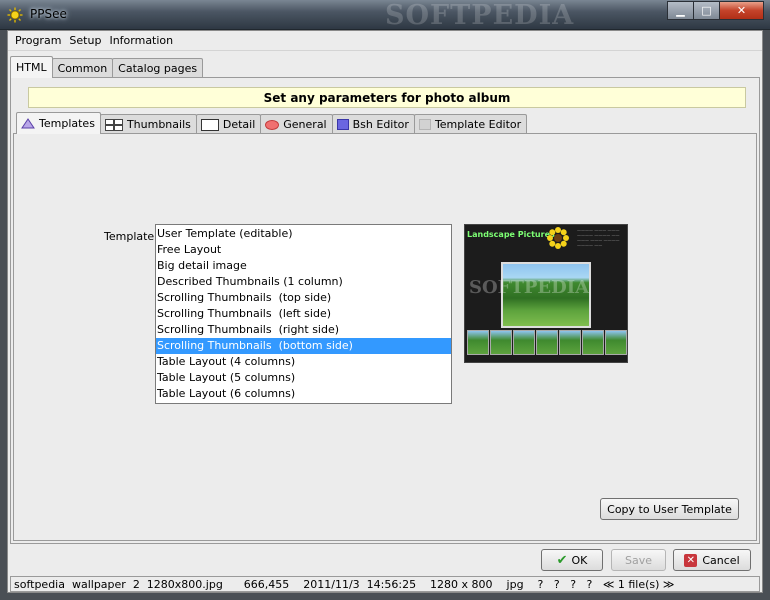 This screenshot has width=770, height=600. What do you see at coordinates (511, 234) in the screenshot?
I see `preview-title: Landscape Pictures` at bounding box center [511, 234].